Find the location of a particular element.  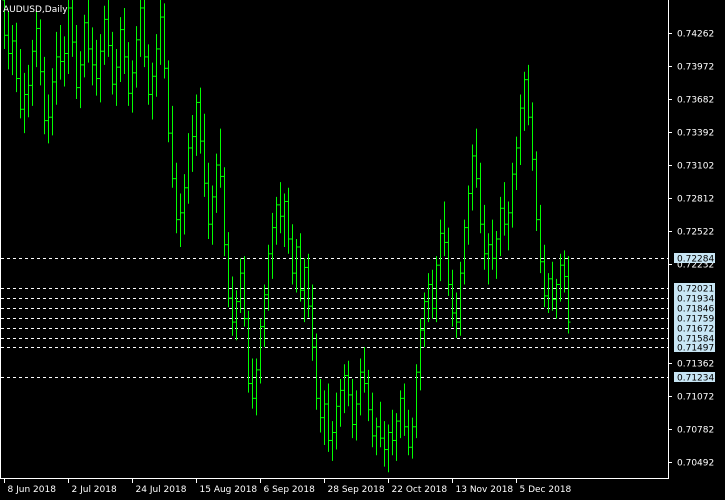

x-tick-label: 2 Jul 2018 is located at coordinates (94, 490).